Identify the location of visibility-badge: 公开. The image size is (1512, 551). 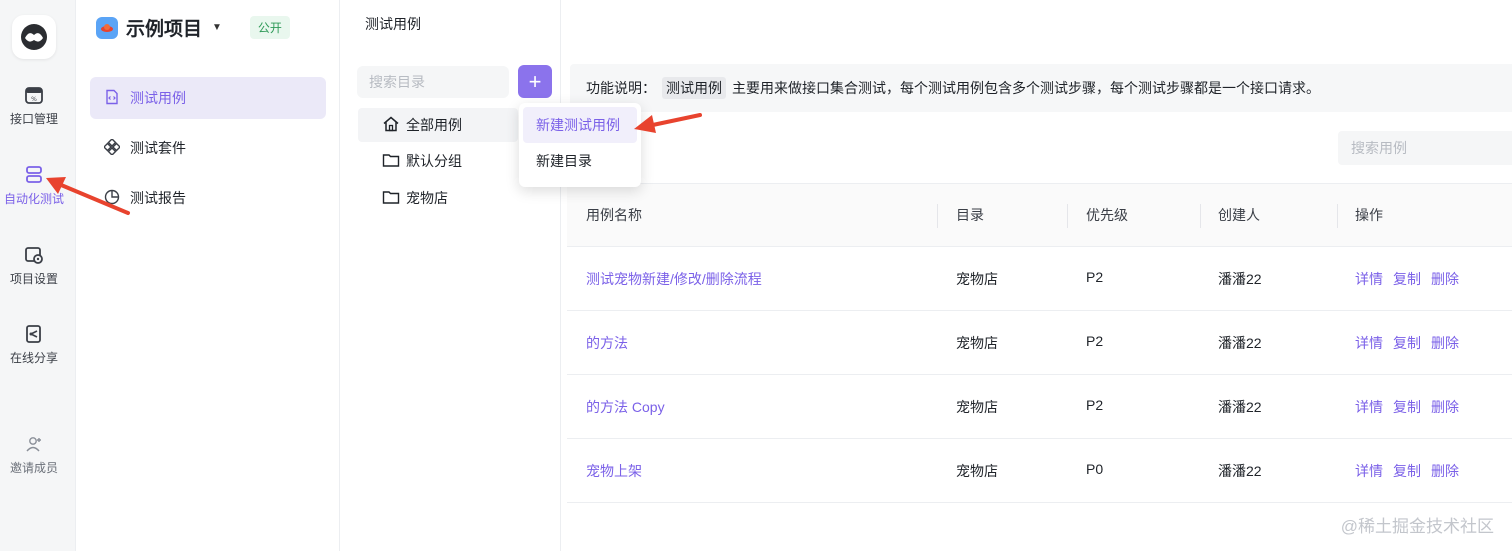
(269, 27).